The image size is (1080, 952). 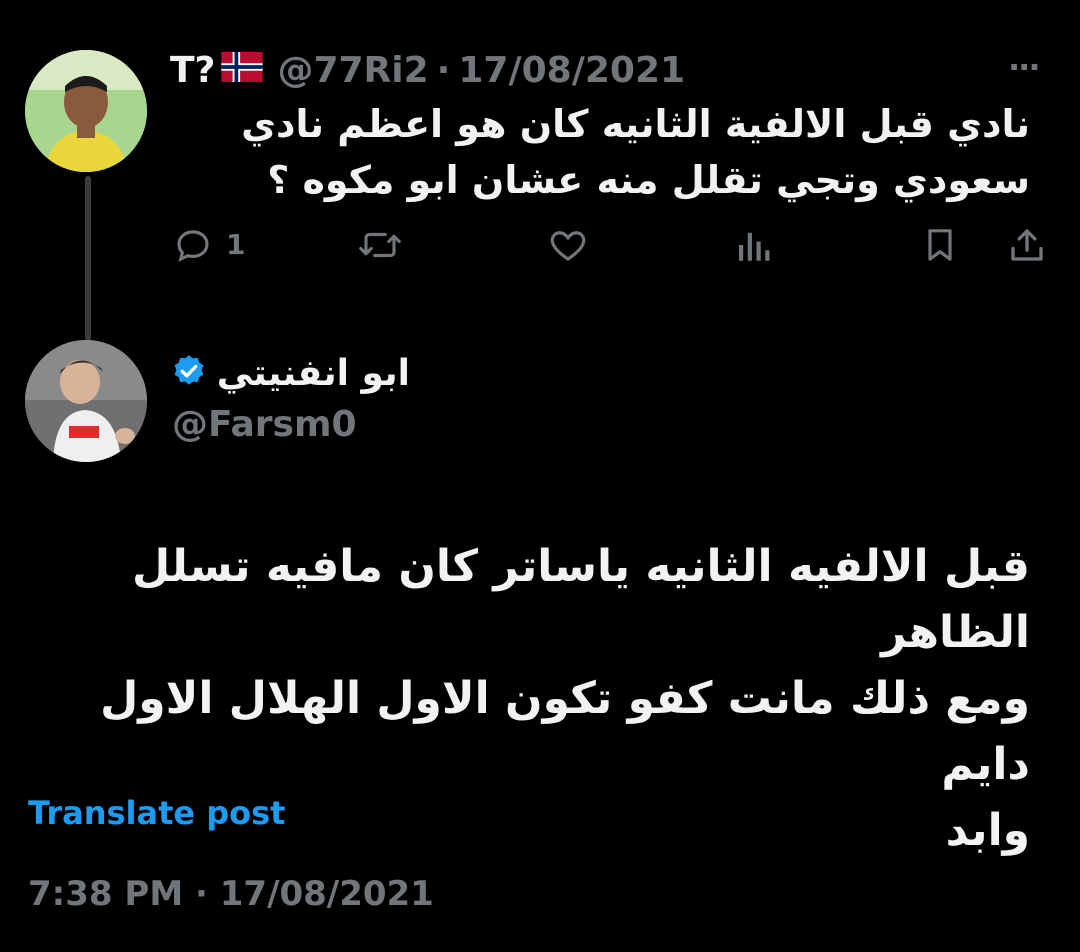 What do you see at coordinates (231, 894) in the screenshot?
I see `post-timestamp: 7:38 PM · 17/08/2021` at bounding box center [231, 894].